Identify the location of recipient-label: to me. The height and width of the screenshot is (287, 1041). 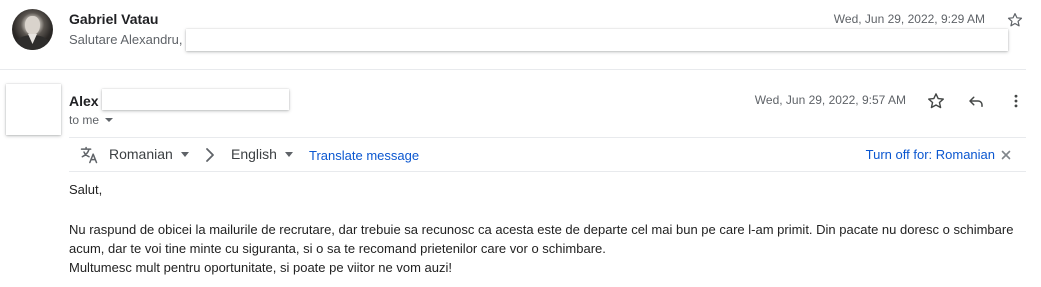
(84, 120).